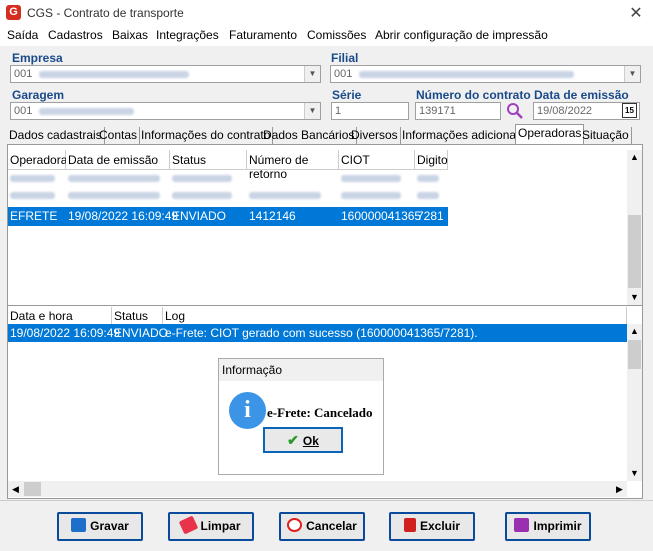 The image size is (653, 551). What do you see at coordinates (38, 95) in the screenshot?
I see `garagem-label: Garagem` at bounding box center [38, 95].